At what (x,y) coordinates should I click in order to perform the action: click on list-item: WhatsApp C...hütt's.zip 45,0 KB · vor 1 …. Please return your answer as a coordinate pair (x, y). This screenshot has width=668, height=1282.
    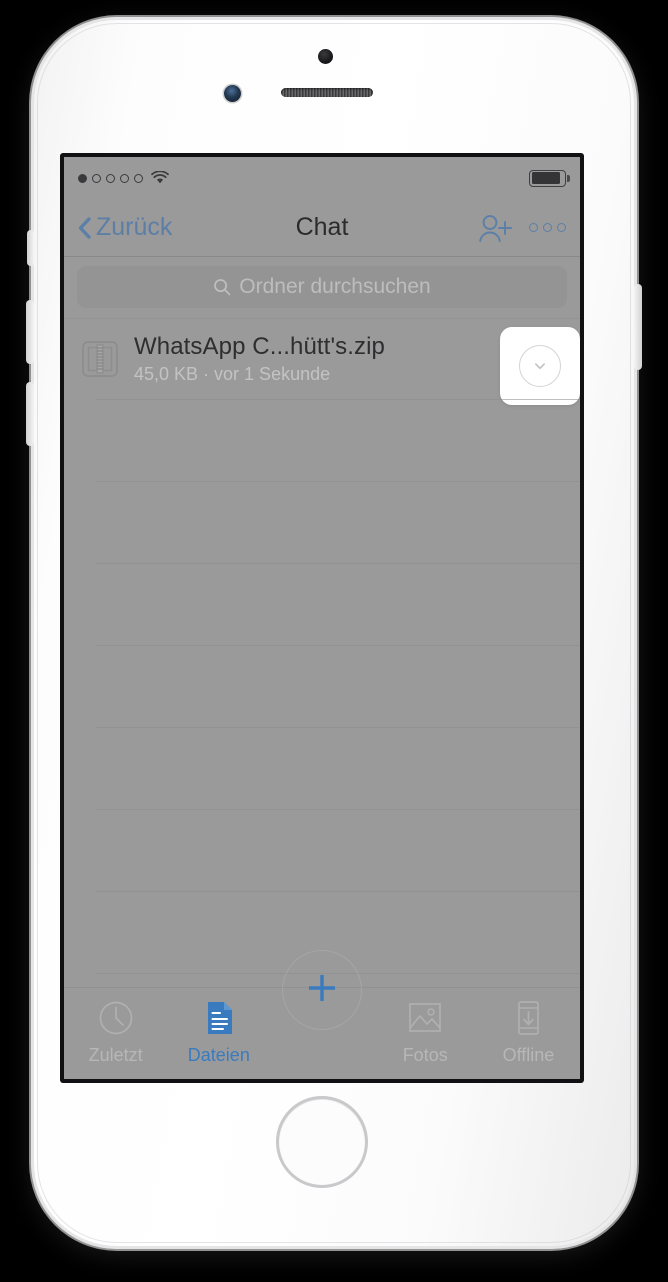
    Looking at the image, I should click on (322, 361).